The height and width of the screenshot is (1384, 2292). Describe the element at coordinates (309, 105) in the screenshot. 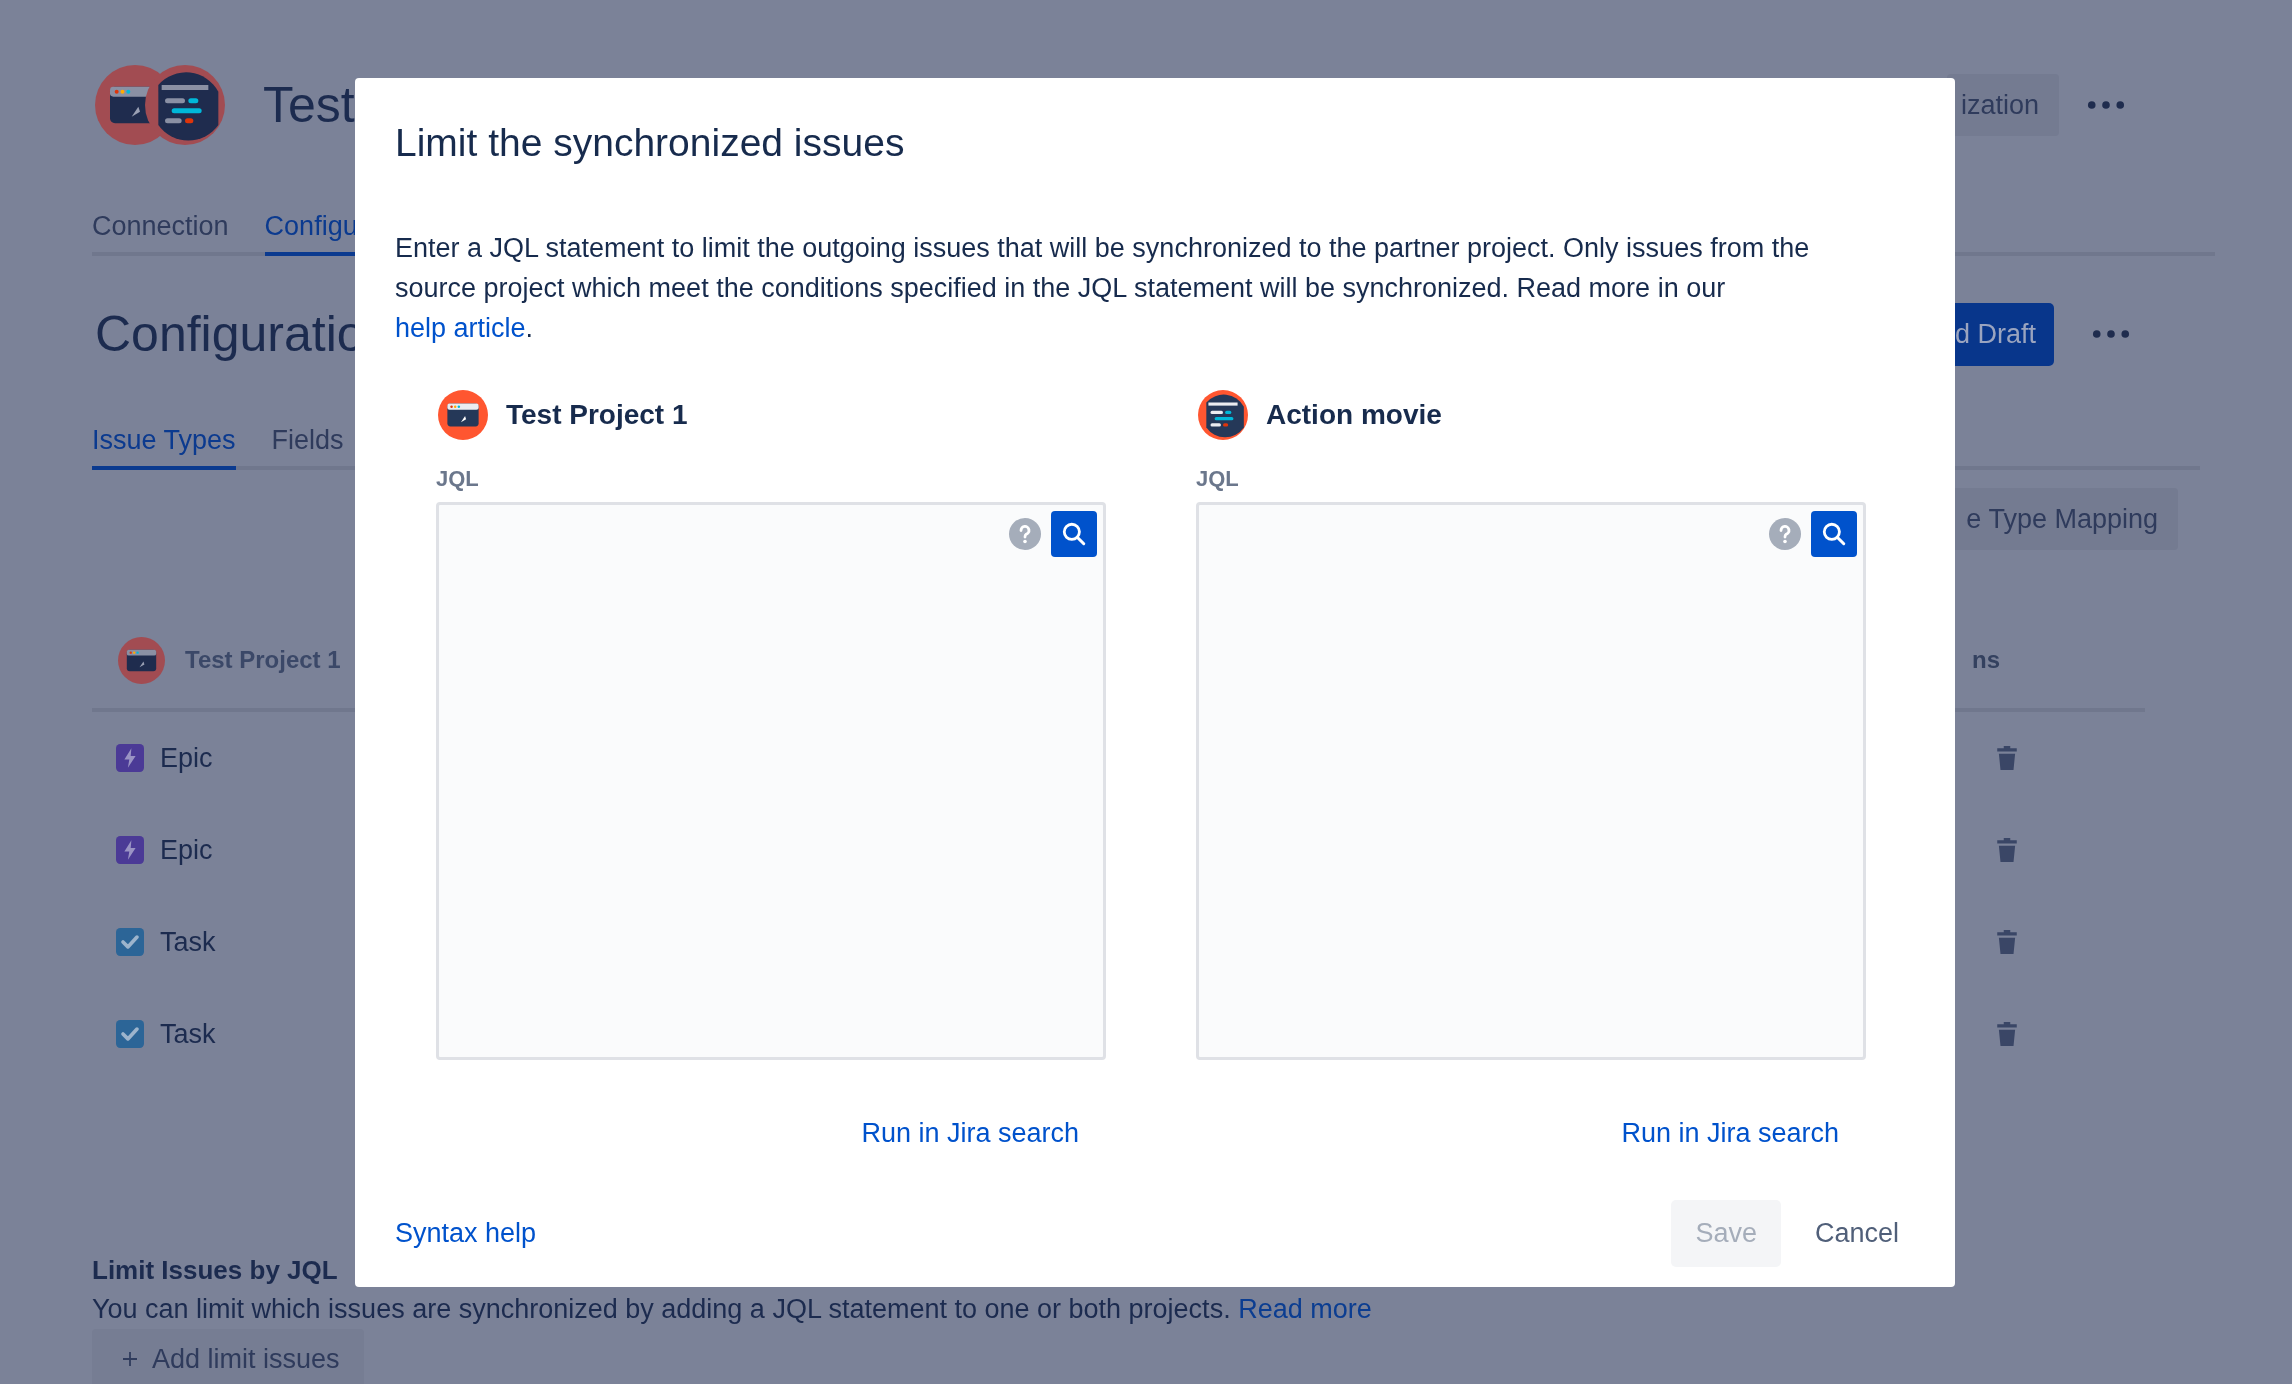

I see `project-title: Test` at that location.